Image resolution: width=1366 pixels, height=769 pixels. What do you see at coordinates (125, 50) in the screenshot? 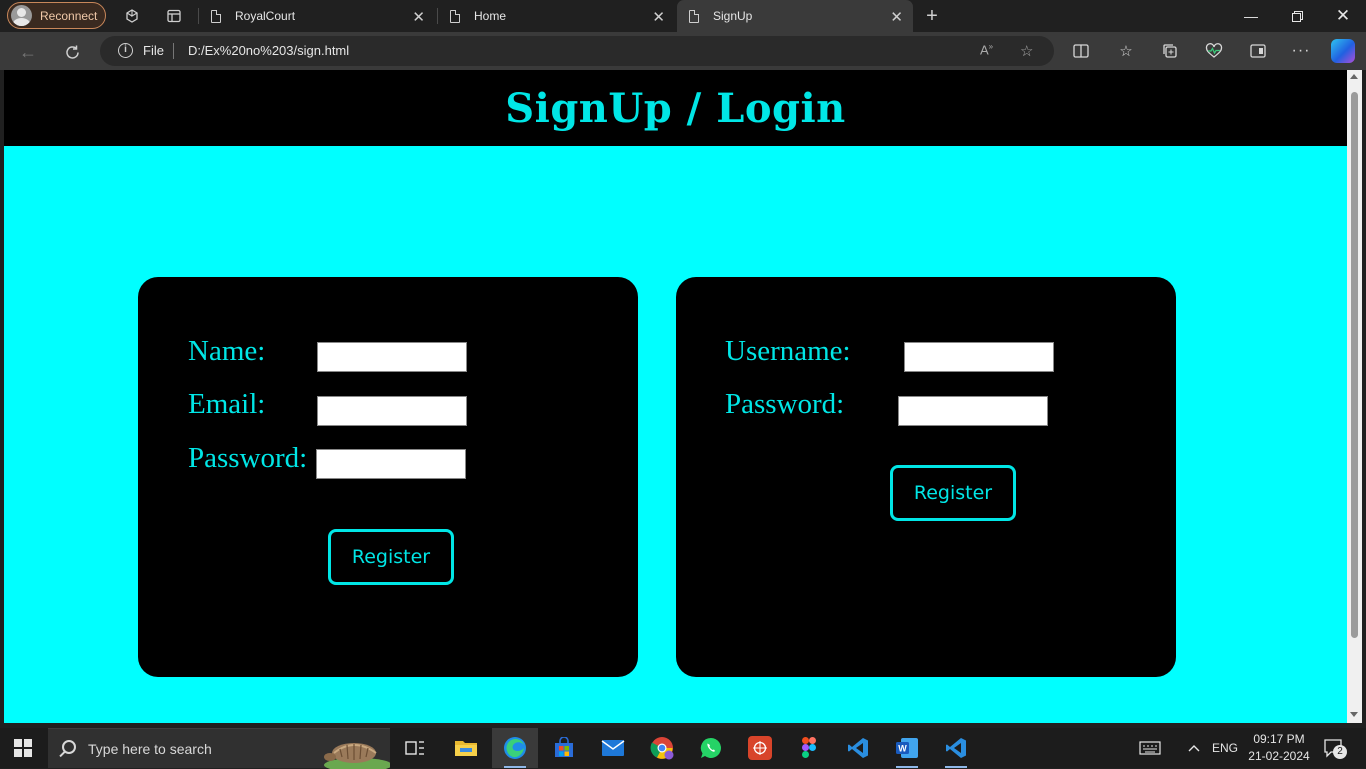
I see `info-icon: i` at bounding box center [125, 50].